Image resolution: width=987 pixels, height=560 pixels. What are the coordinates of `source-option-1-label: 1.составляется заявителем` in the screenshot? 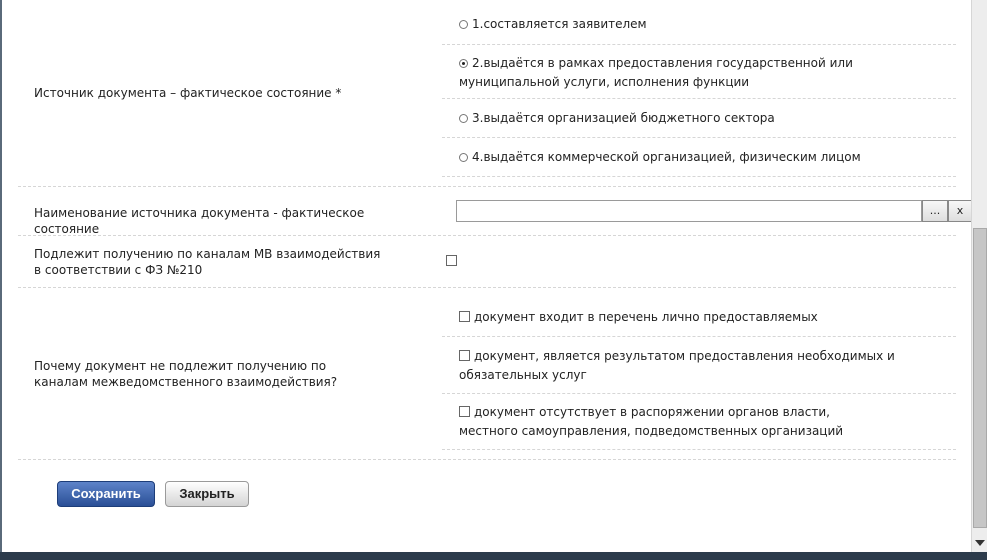 It's located at (559, 24).